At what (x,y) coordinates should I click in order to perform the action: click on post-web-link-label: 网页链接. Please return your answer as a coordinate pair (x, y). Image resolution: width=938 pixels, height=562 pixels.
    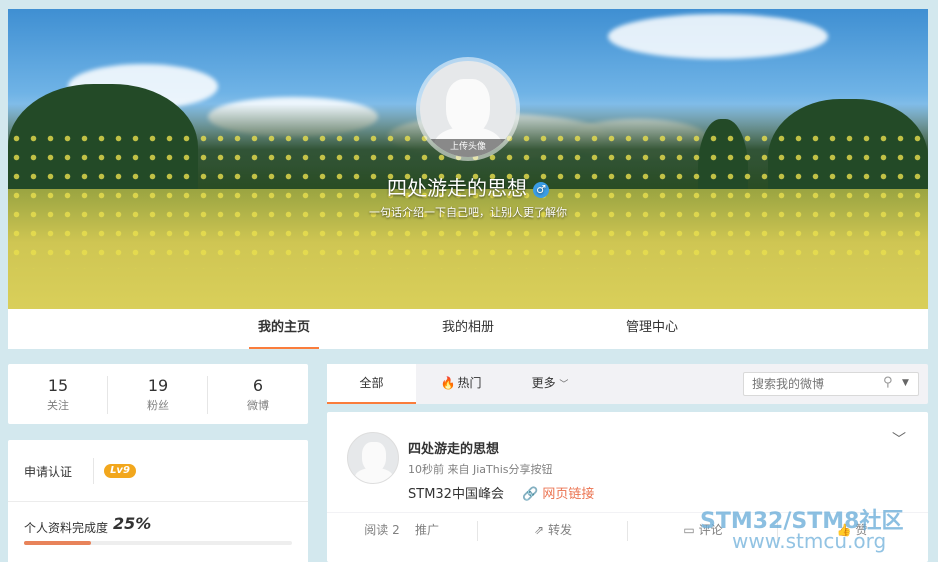
    Looking at the image, I should click on (568, 494).